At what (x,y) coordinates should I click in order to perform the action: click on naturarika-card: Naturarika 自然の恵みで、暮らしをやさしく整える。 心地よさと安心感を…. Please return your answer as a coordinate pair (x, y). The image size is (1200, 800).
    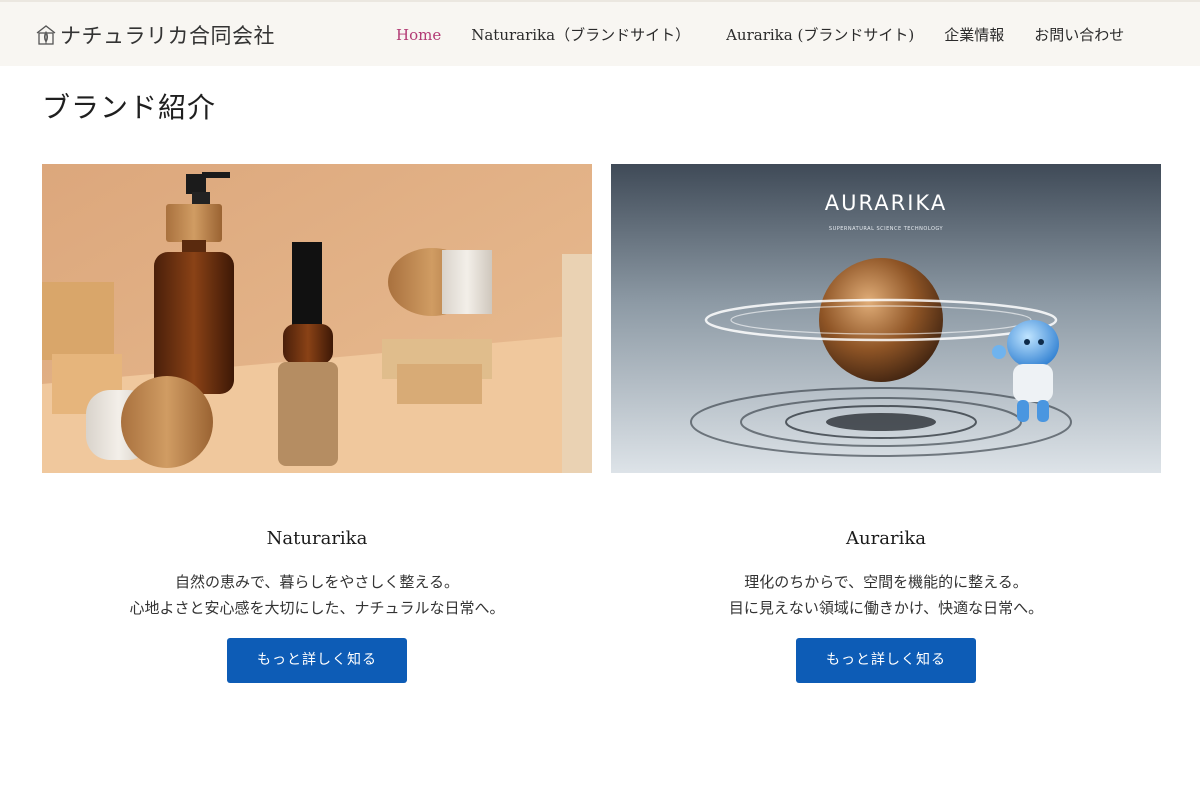
    Looking at the image, I should click on (317, 605).